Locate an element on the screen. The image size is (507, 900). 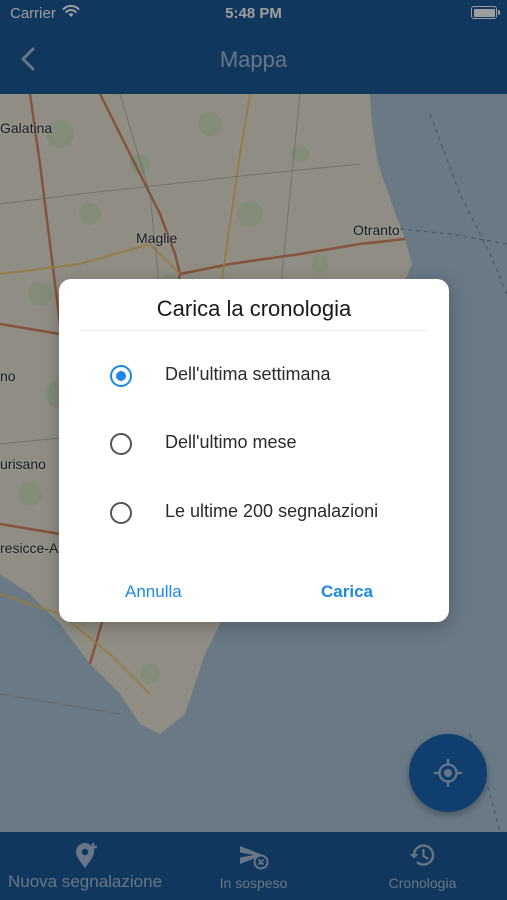
option-label: Dell'ultimo mese is located at coordinates (231, 442).